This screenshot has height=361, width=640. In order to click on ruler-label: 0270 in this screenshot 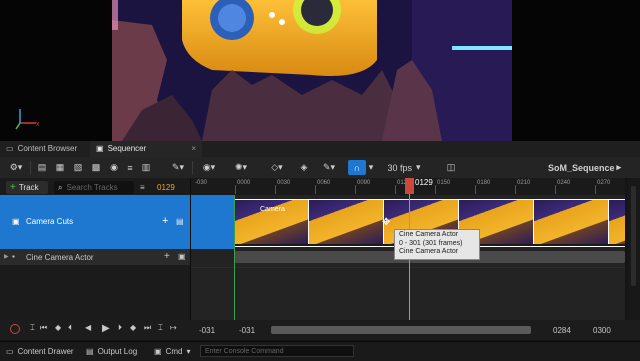, I will do `click(604, 183)`.